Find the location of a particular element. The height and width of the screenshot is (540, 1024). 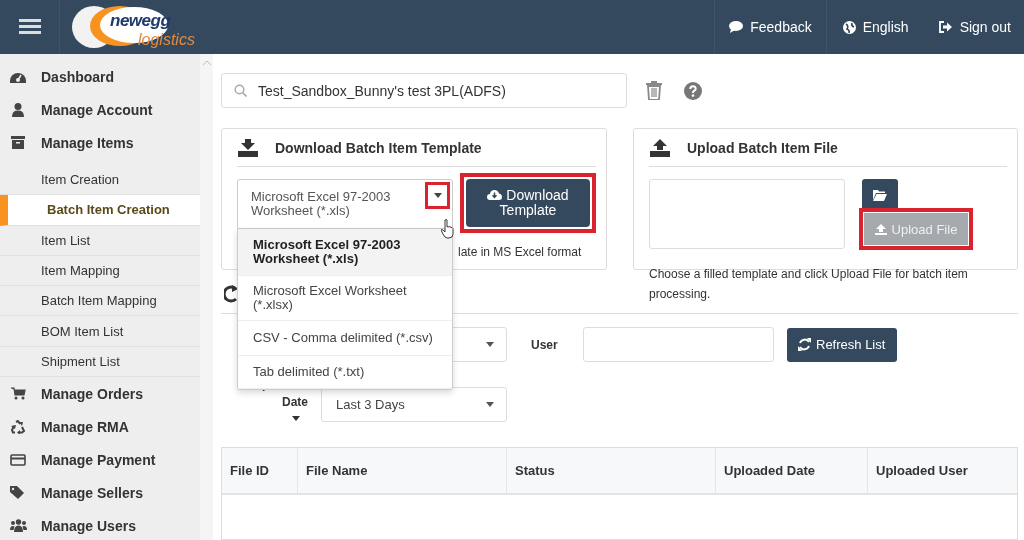

logo-text: logistics is located at coordinates (166, 40).